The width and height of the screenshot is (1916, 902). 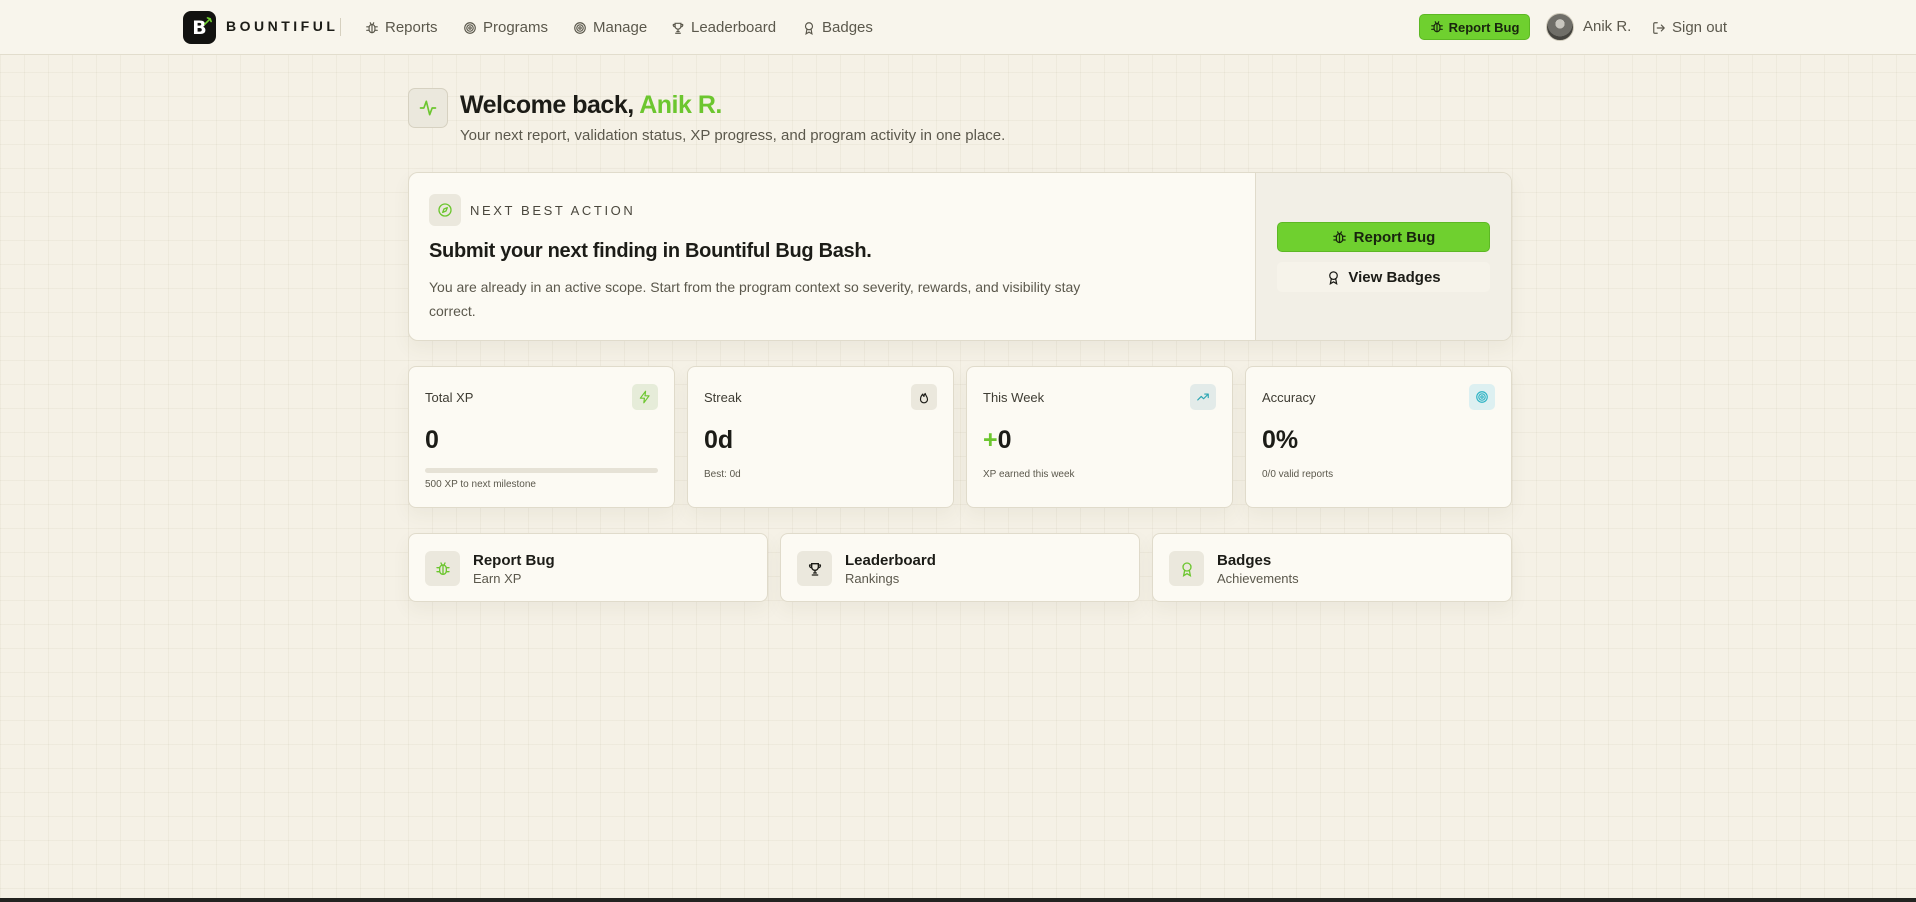 I want to click on stat-card-total-xp: Total XP 0 500 XP to next milestone, so click(x=541, y=437).